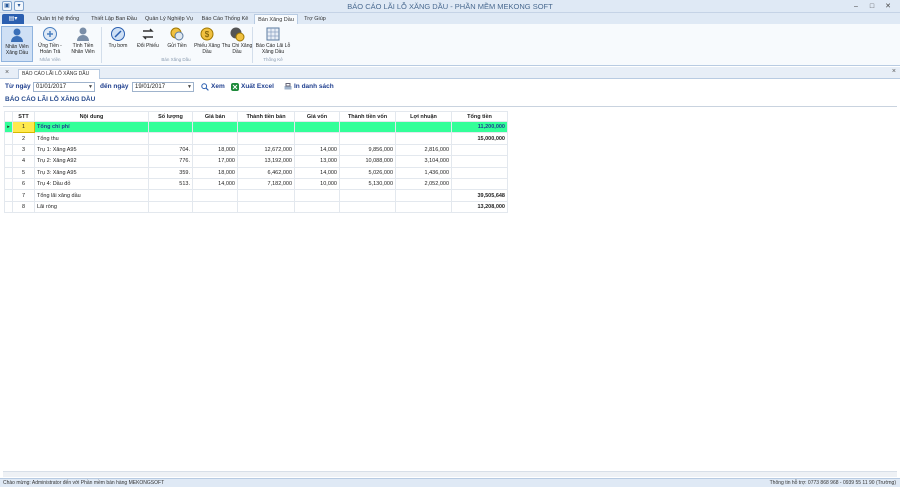  What do you see at coordinates (367, 150) in the screenshot?
I see `cell-cost-amount: 9,856,000` at bounding box center [367, 150].